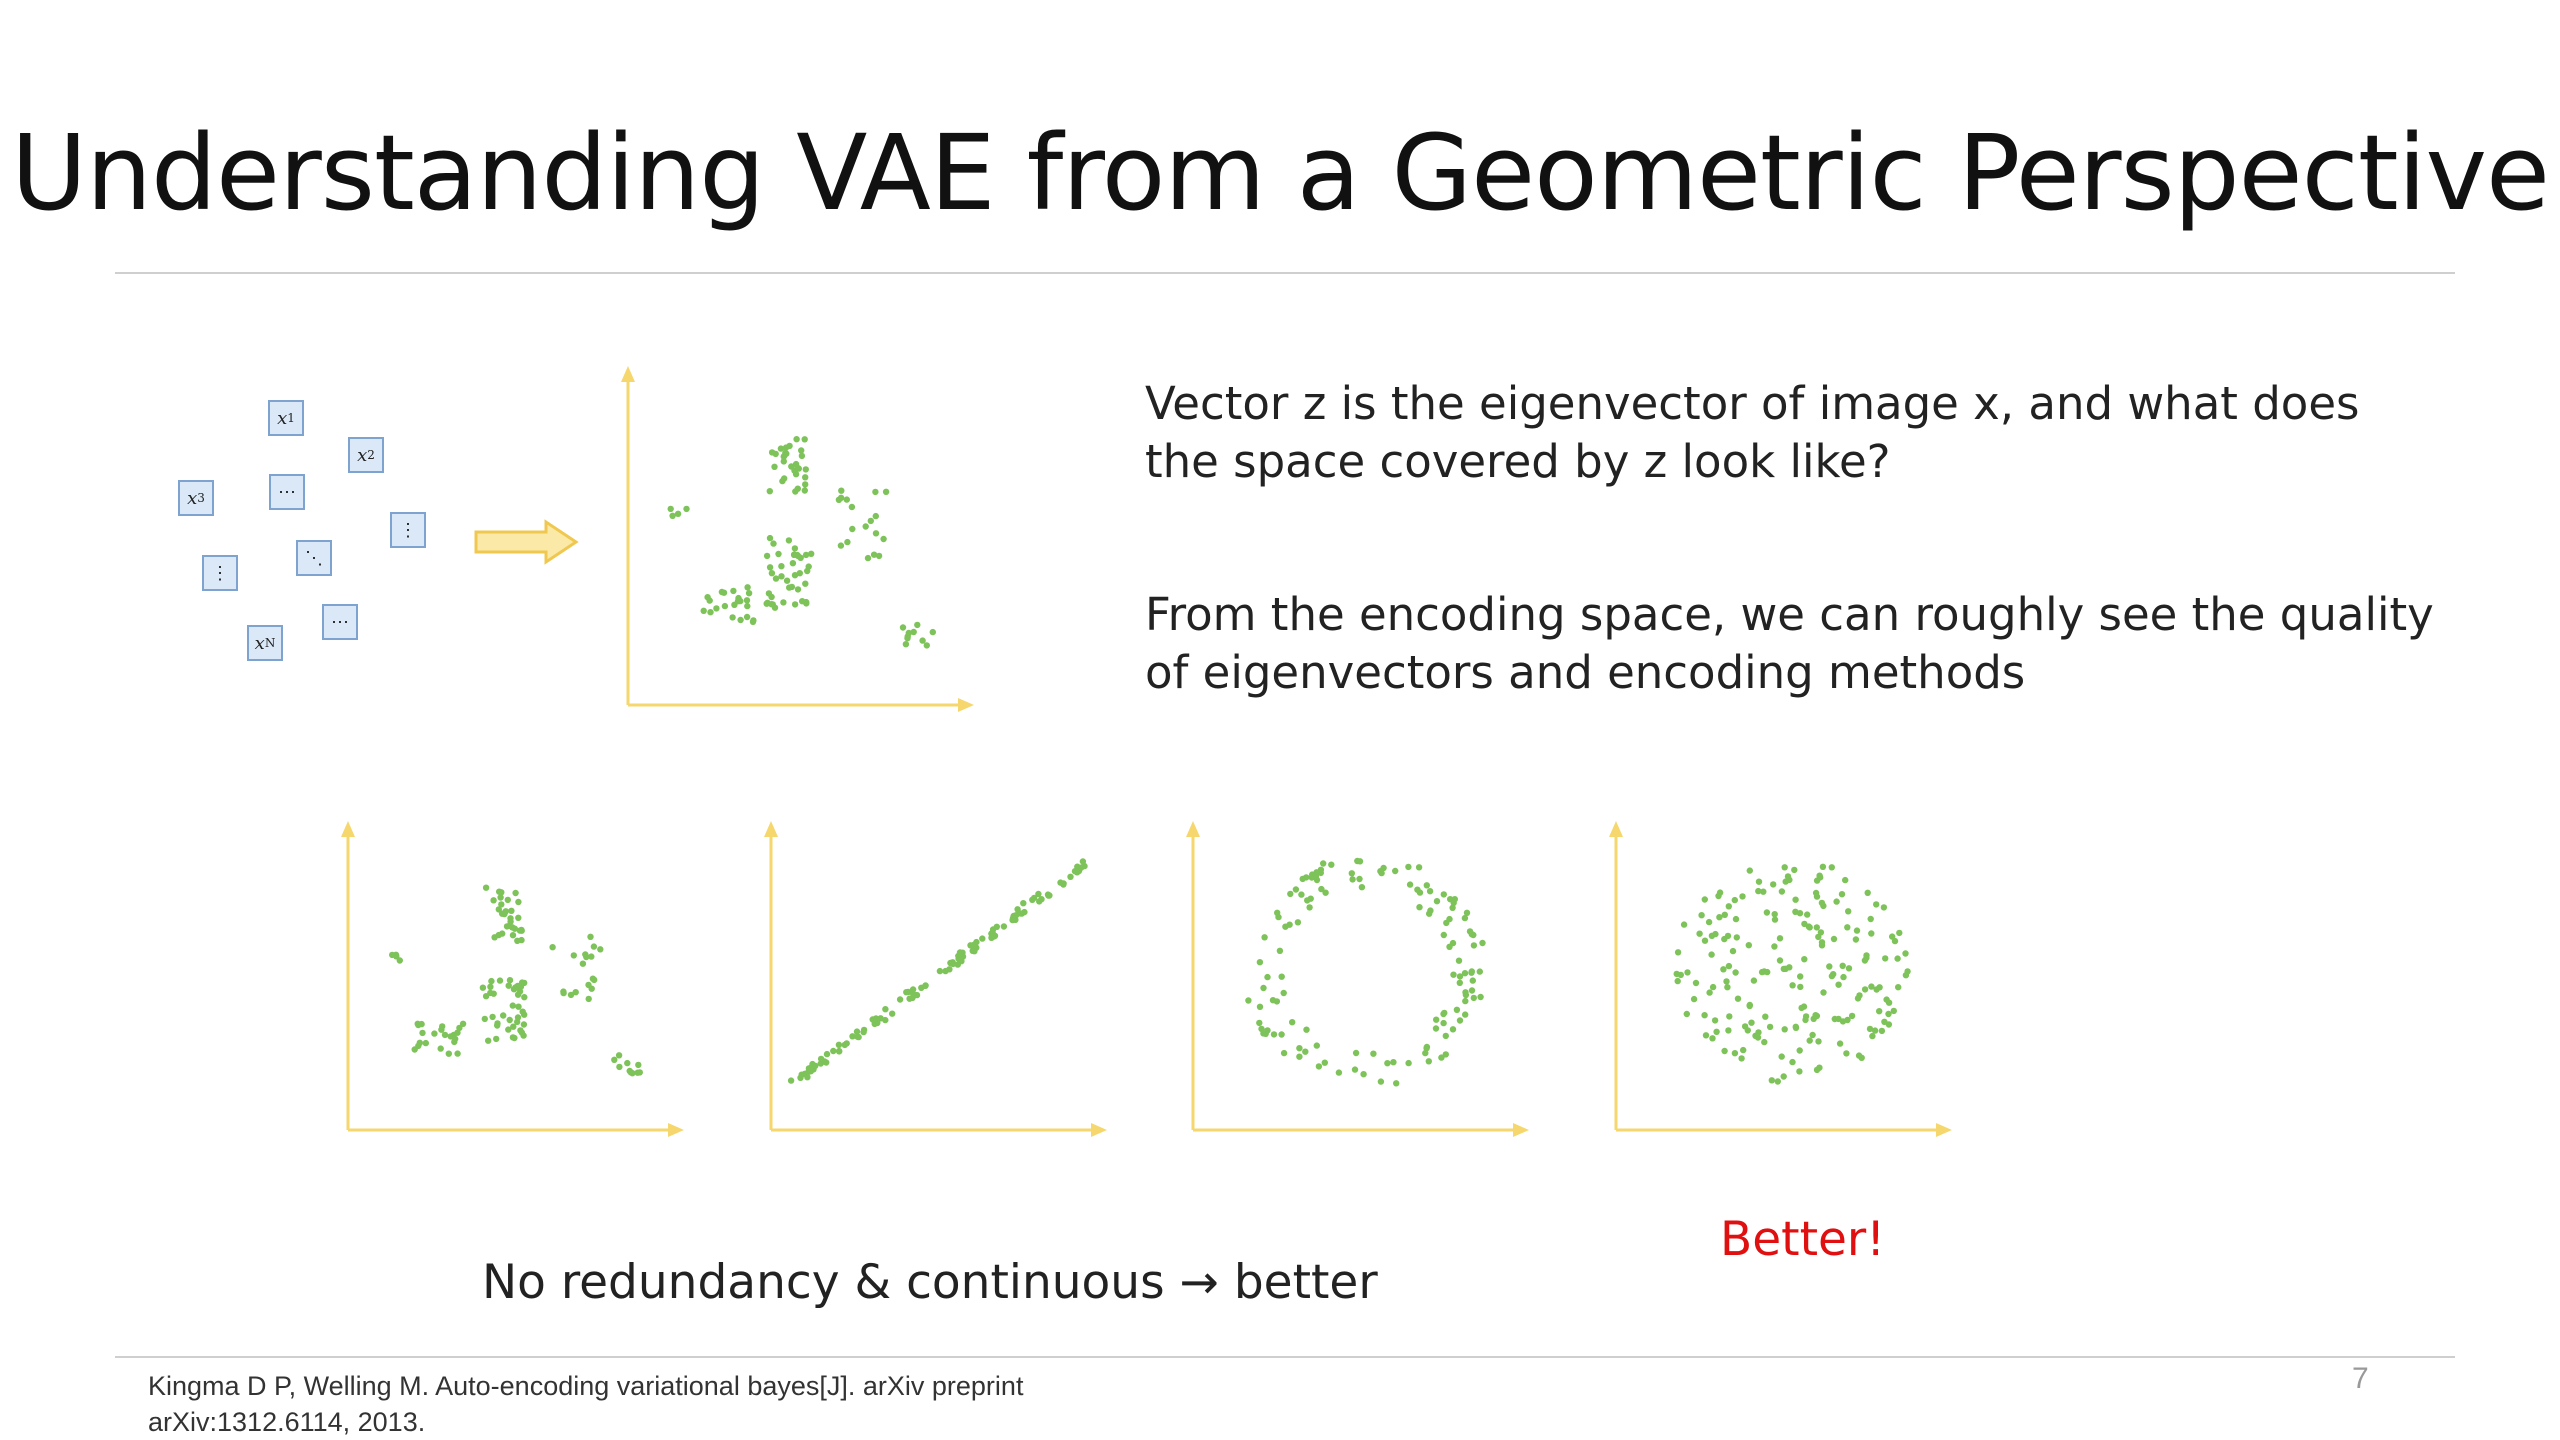 The height and width of the screenshot is (1440, 2560). Describe the element at coordinates (259, 643) in the screenshot. I see `data-box-var: x` at that location.